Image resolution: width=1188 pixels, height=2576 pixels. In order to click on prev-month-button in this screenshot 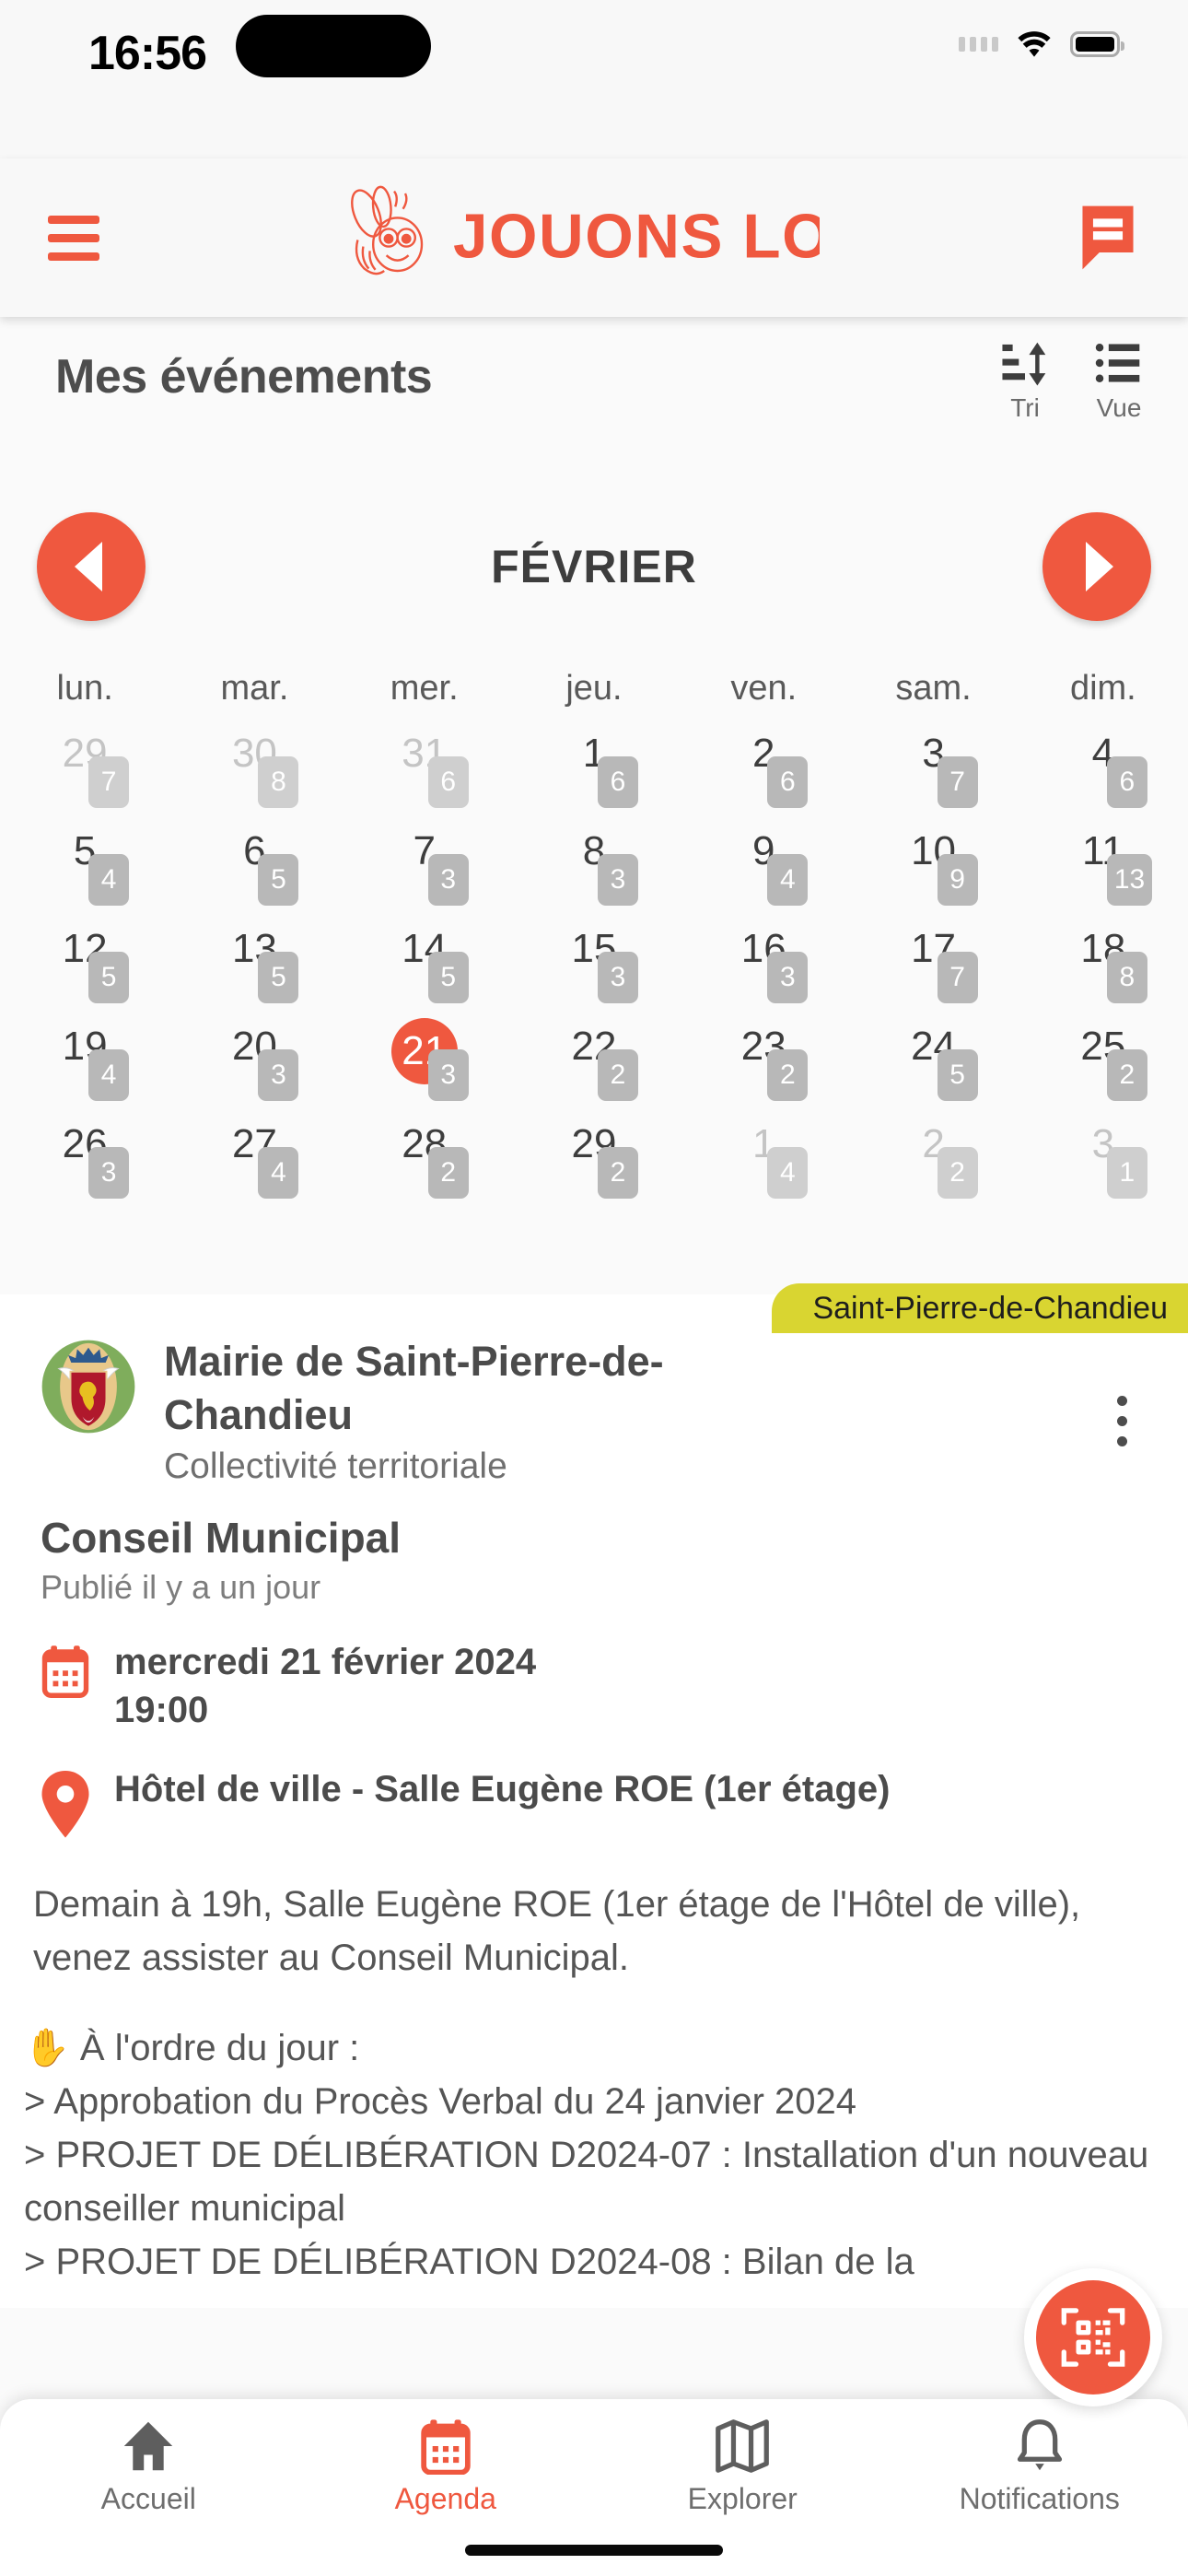, I will do `click(91, 566)`.